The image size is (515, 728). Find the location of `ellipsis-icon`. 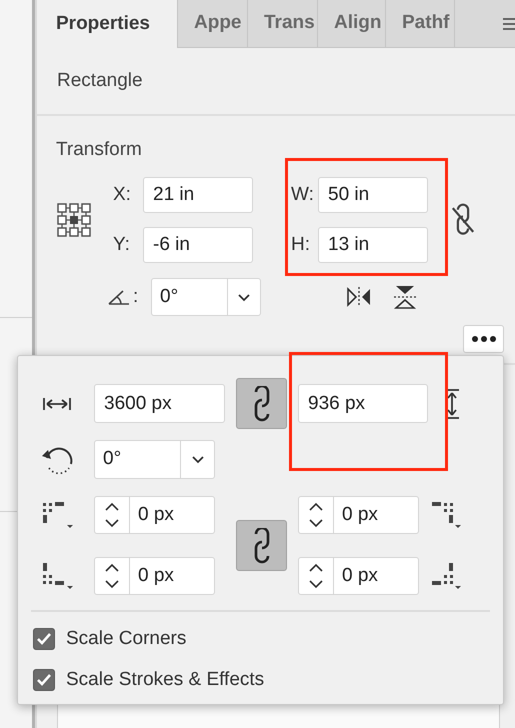

ellipsis-icon is located at coordinates (484, 339).